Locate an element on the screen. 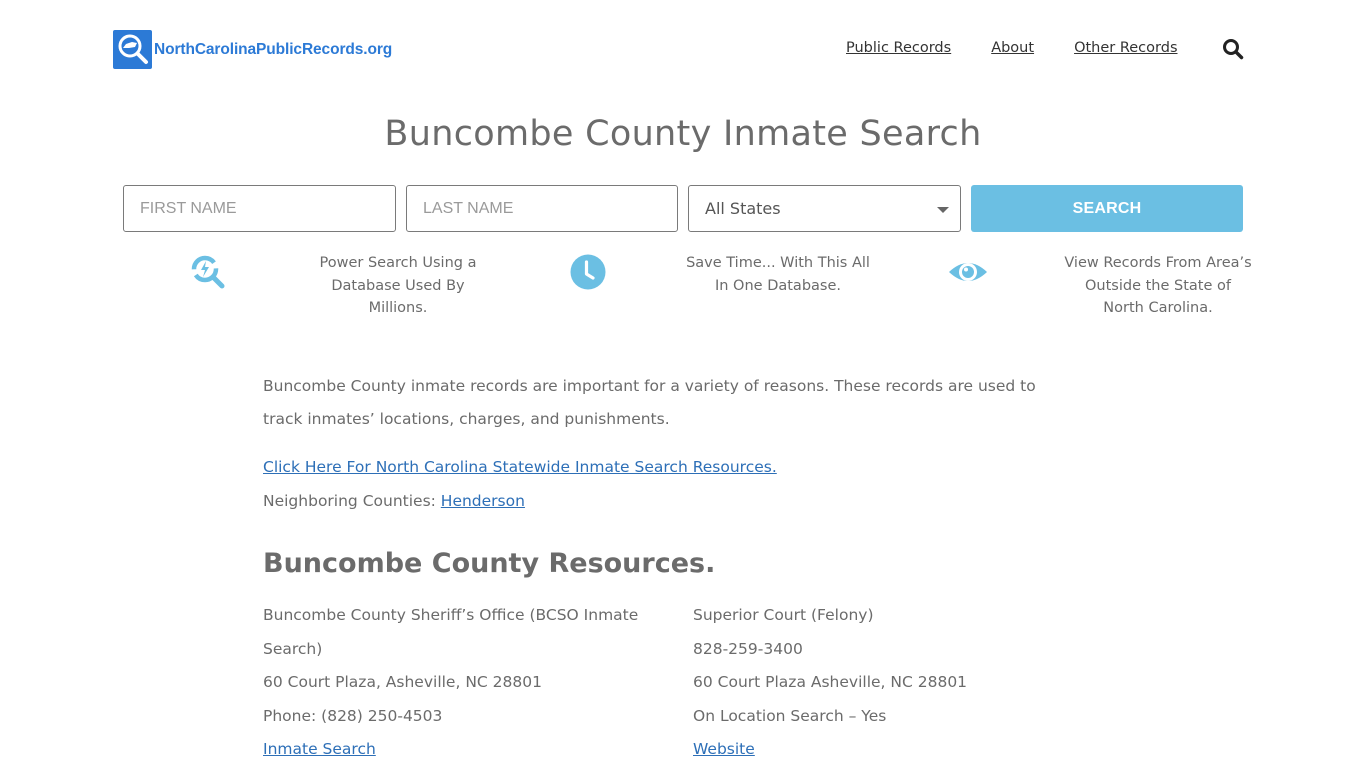  first-name-input is located at coordinates (259, 208).